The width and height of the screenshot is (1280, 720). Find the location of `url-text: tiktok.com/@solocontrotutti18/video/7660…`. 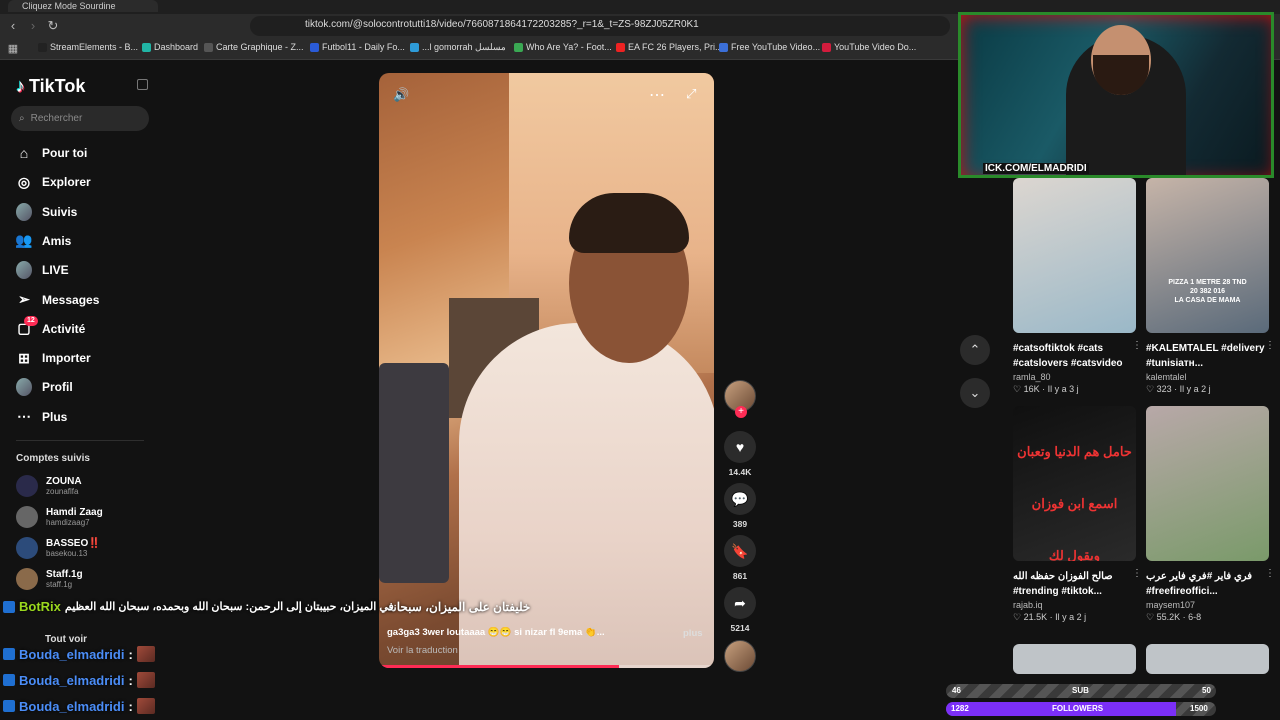

url-text: tiktok.com/@solocontrotutti18/video/7660… is located at coordinates (502, 24).